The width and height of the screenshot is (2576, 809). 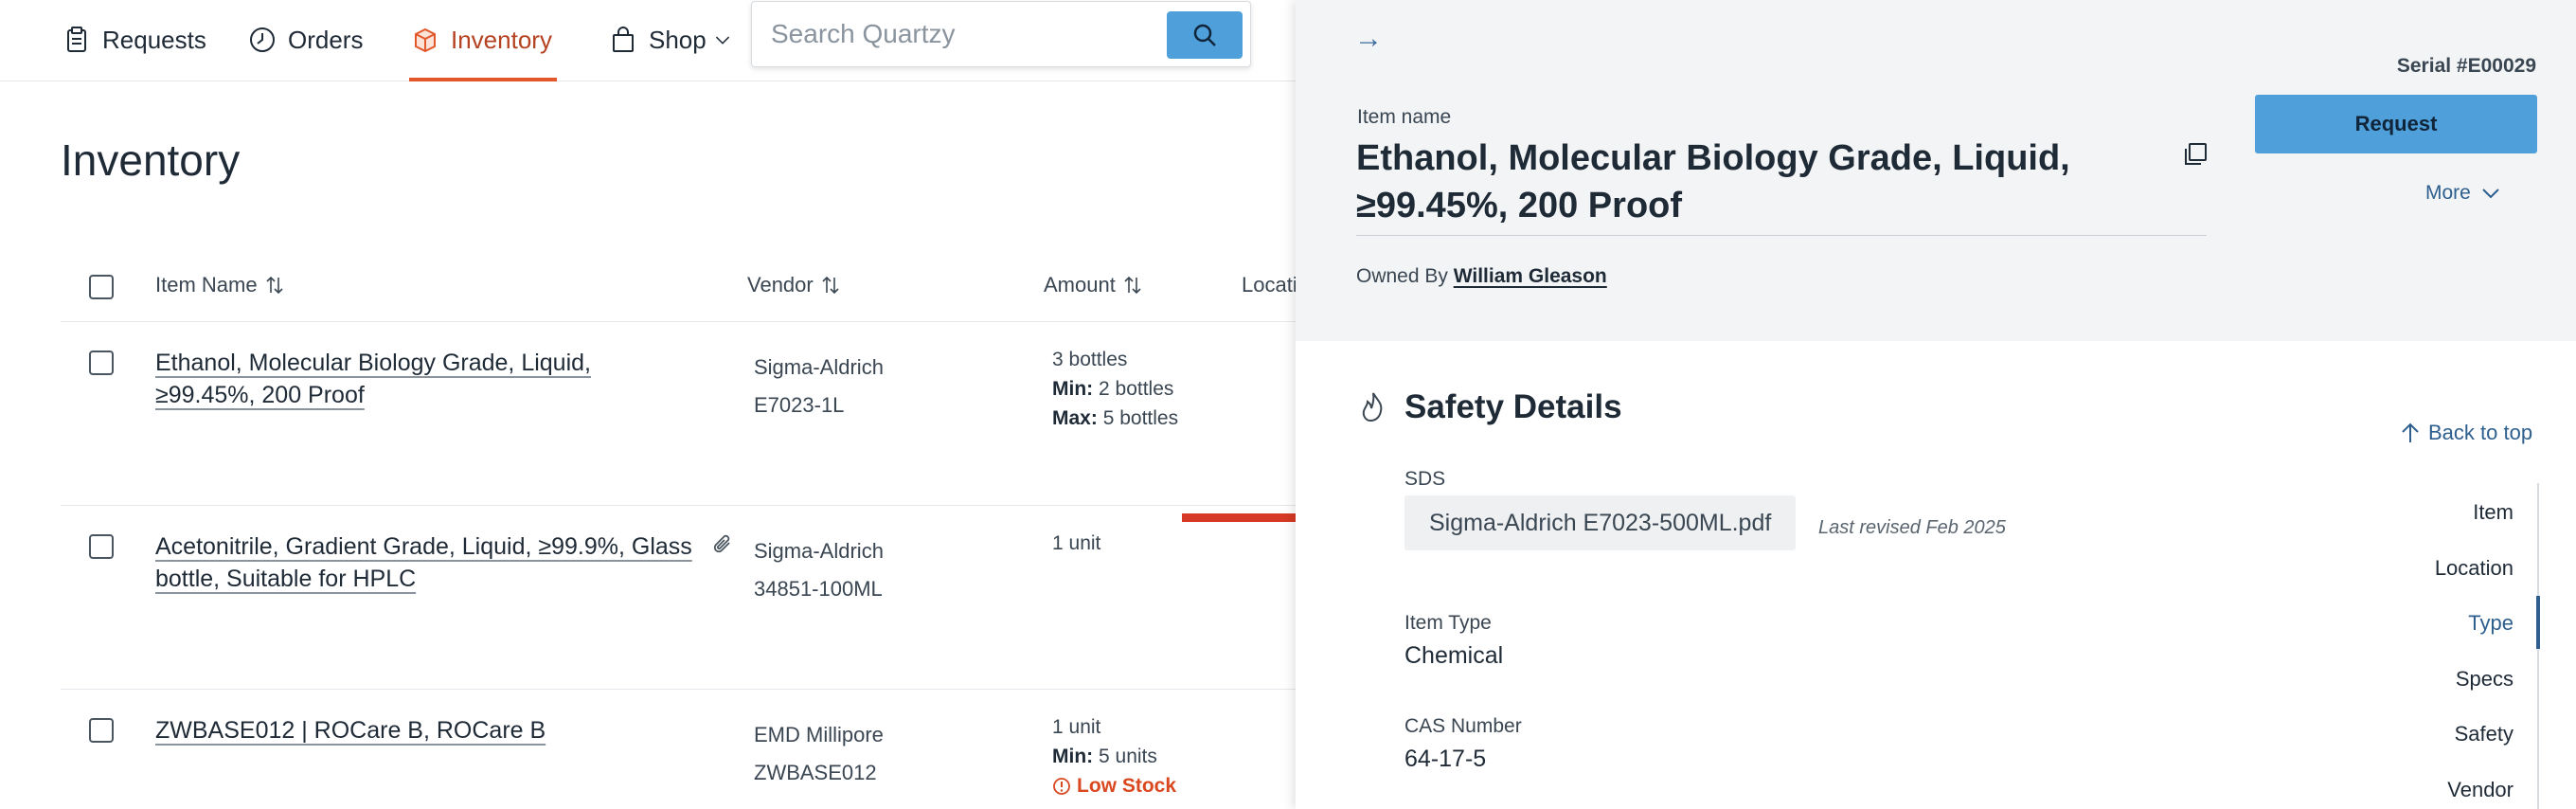 What do you see at coordinates (780, 285) in the screenshot?
I see `column-vendor-label: Vendor` at bounding box center [780, 285].